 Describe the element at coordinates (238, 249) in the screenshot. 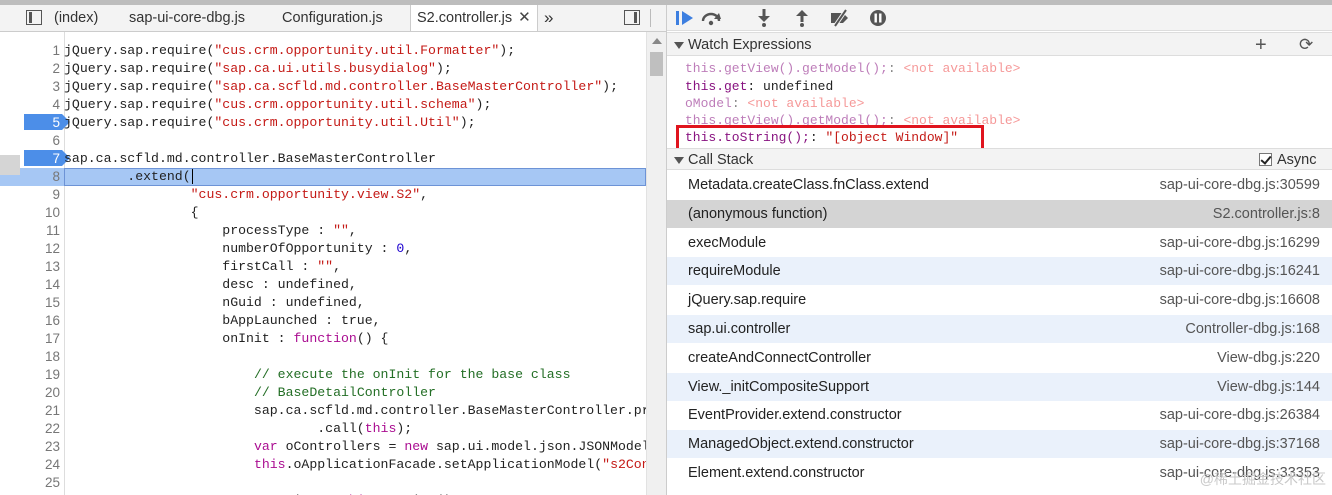

I see `code-line: numberOfOpportunity : 0,` at that location.